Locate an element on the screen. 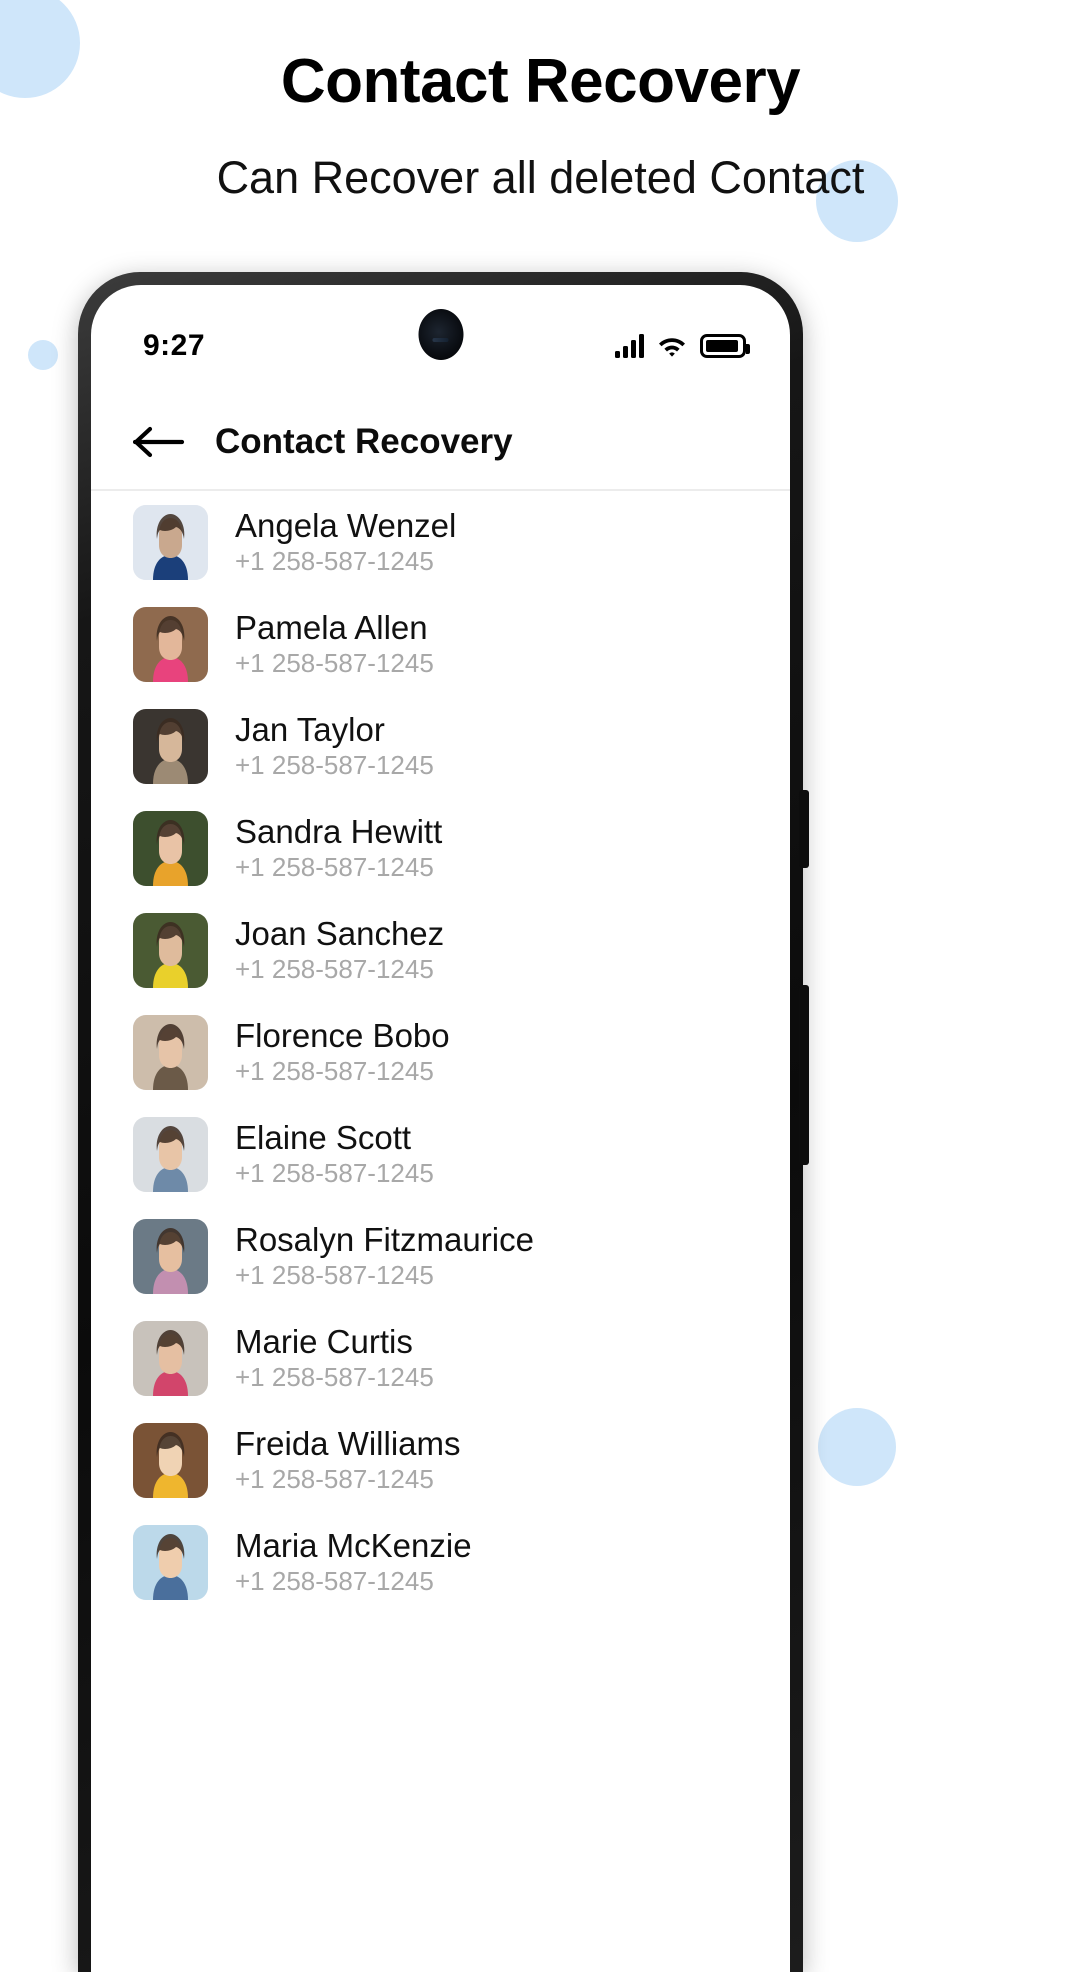 This screenshot has height=1972, width=1081. contact-text: Maria McKenzie +1 258-587-1245 is located at coordinates (353, 1561).